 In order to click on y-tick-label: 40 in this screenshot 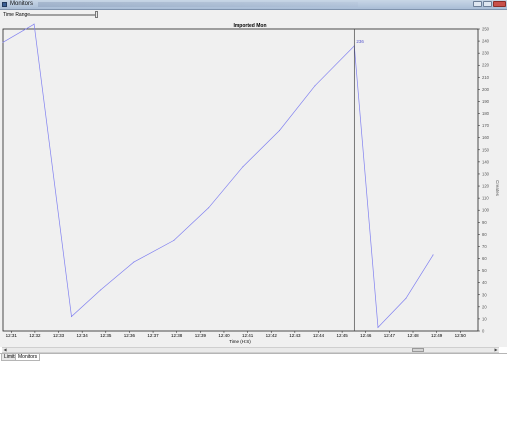, I will do `click(484, 282)`.